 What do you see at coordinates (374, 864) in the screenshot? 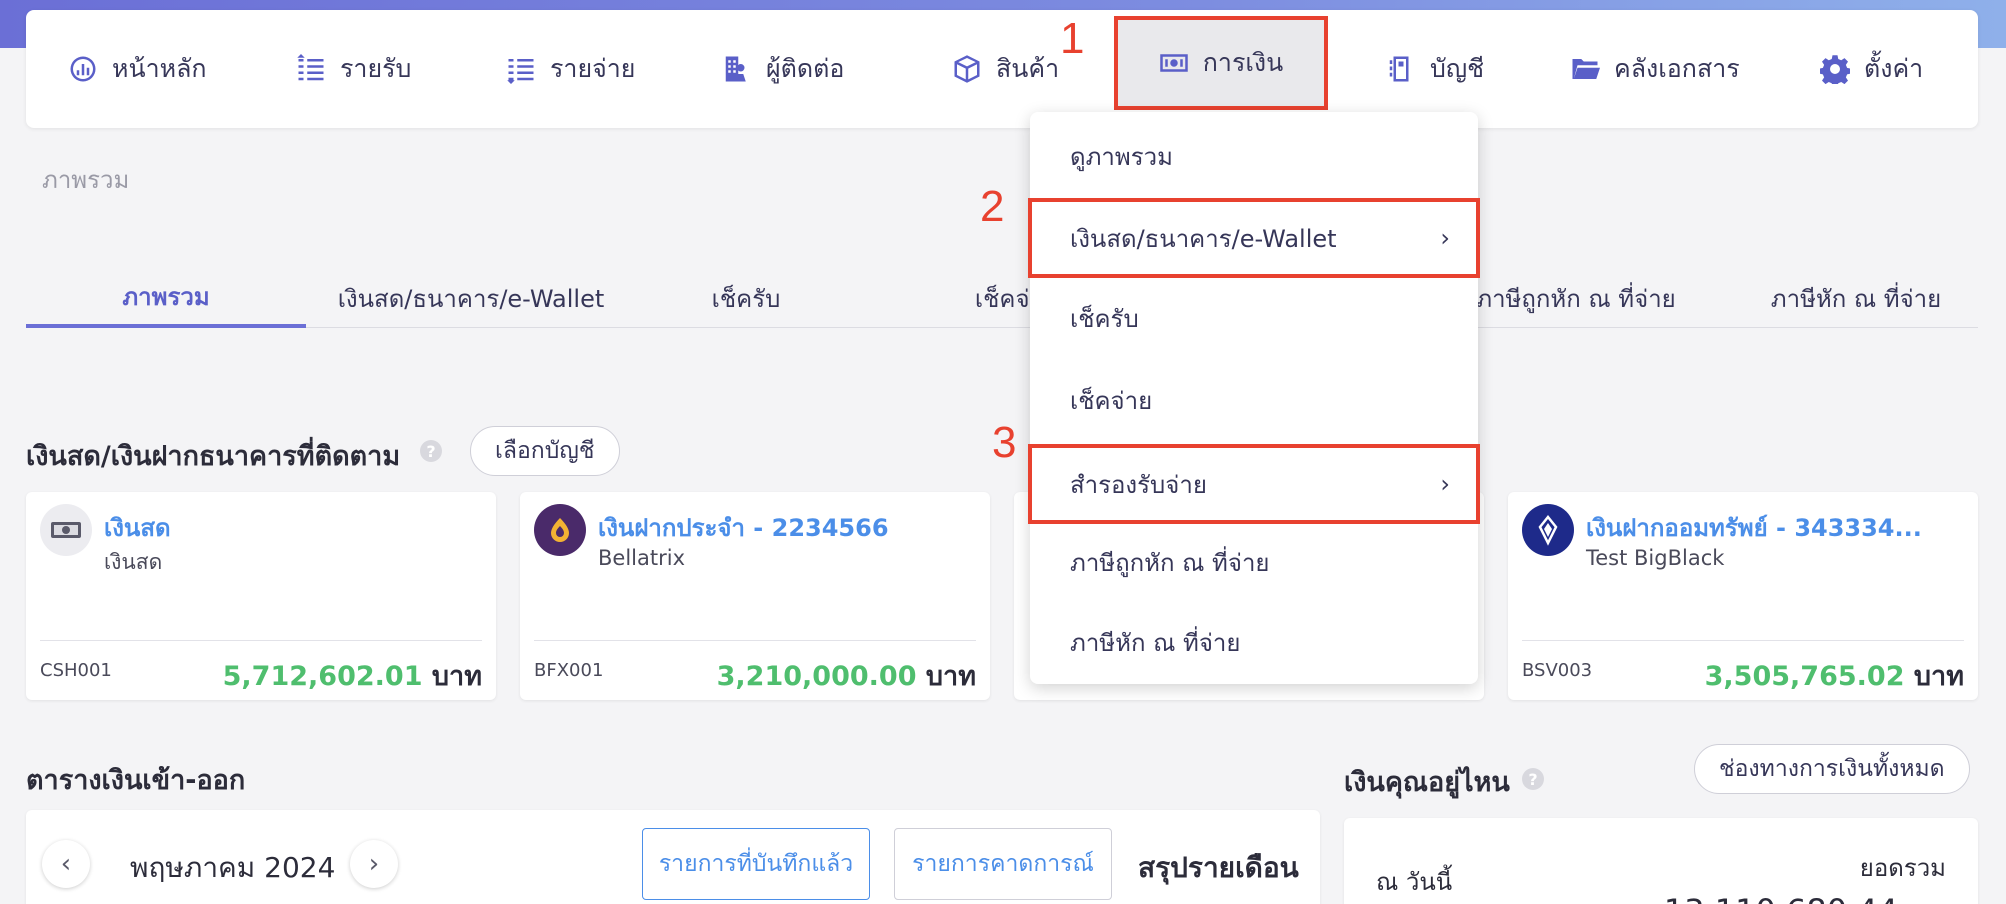
I see `next-month-button: ›` at bounding box center [374, 864].